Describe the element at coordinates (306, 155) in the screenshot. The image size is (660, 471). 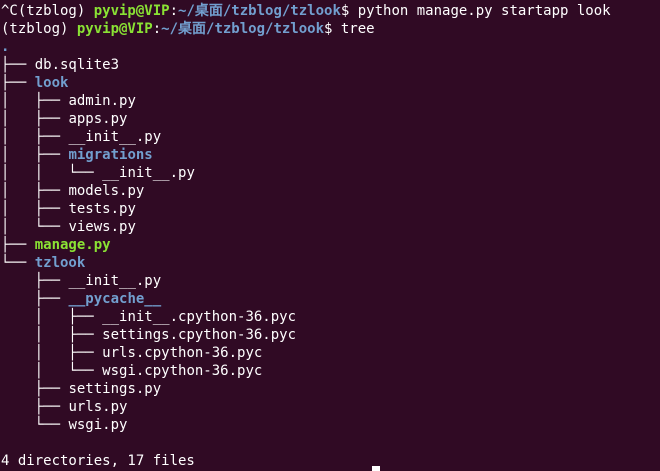
I see `tree-entry: │ ├── migrations` at that location.